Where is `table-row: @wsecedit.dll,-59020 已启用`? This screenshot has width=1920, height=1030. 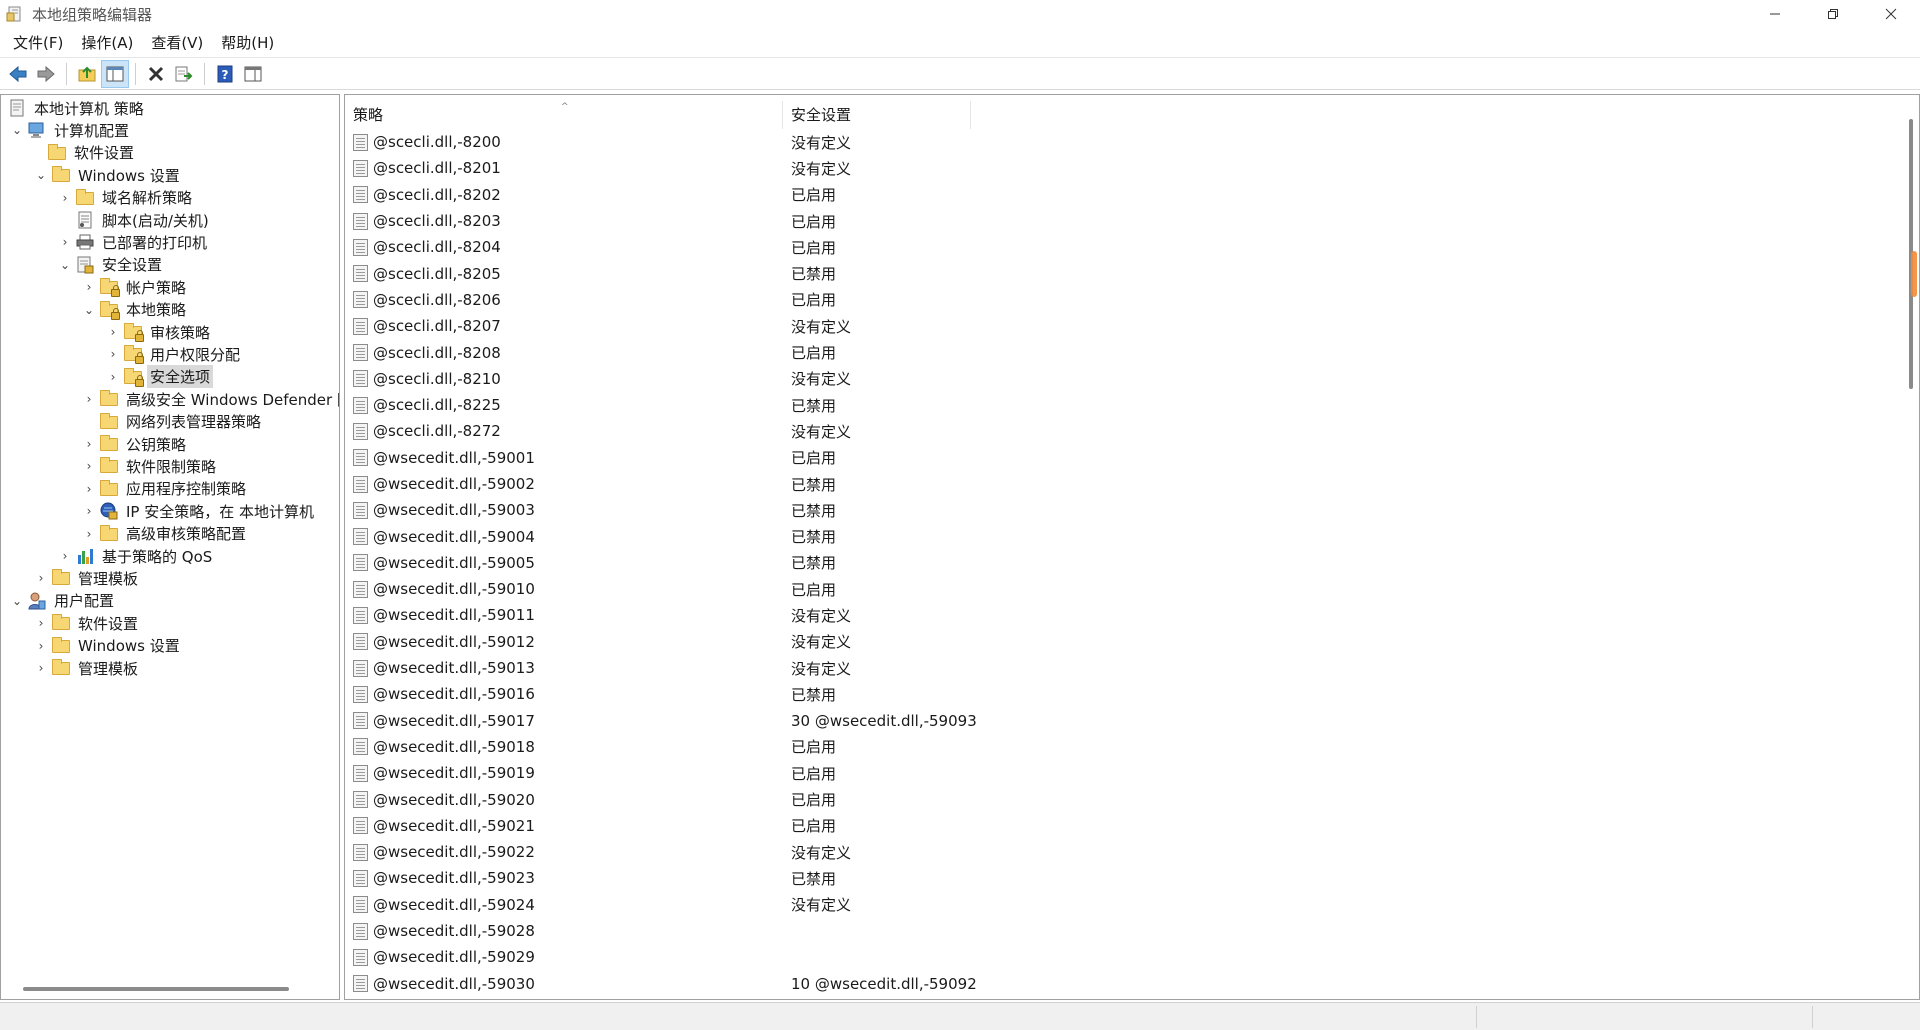
table-row: @wsecedit.dll,-59020 已启用 is located at coordinates (1132, 799).